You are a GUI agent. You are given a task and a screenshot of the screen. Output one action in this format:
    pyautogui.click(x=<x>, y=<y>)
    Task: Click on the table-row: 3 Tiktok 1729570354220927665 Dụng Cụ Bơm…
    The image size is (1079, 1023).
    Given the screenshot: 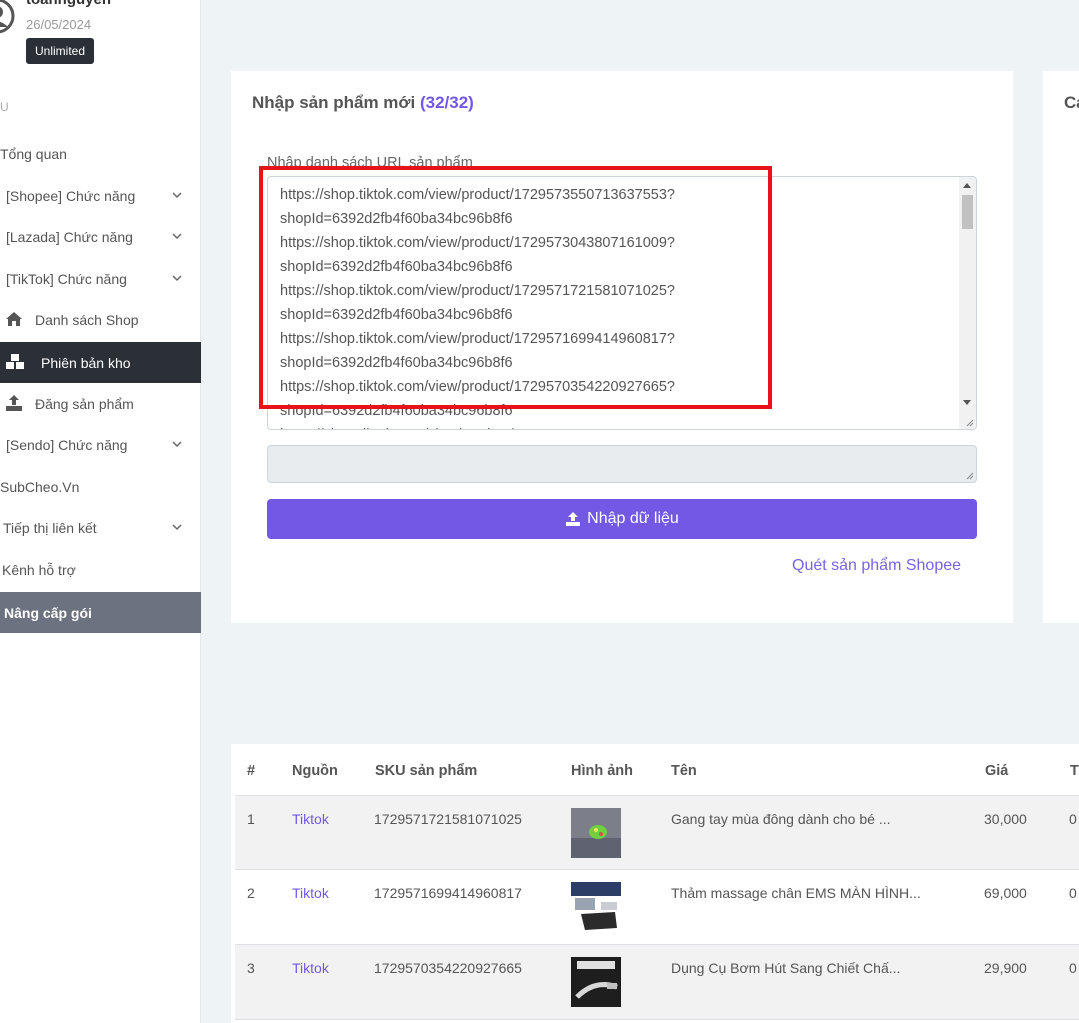 What is the action you would take?
    pyautogui.click(x=657, y=982)
    